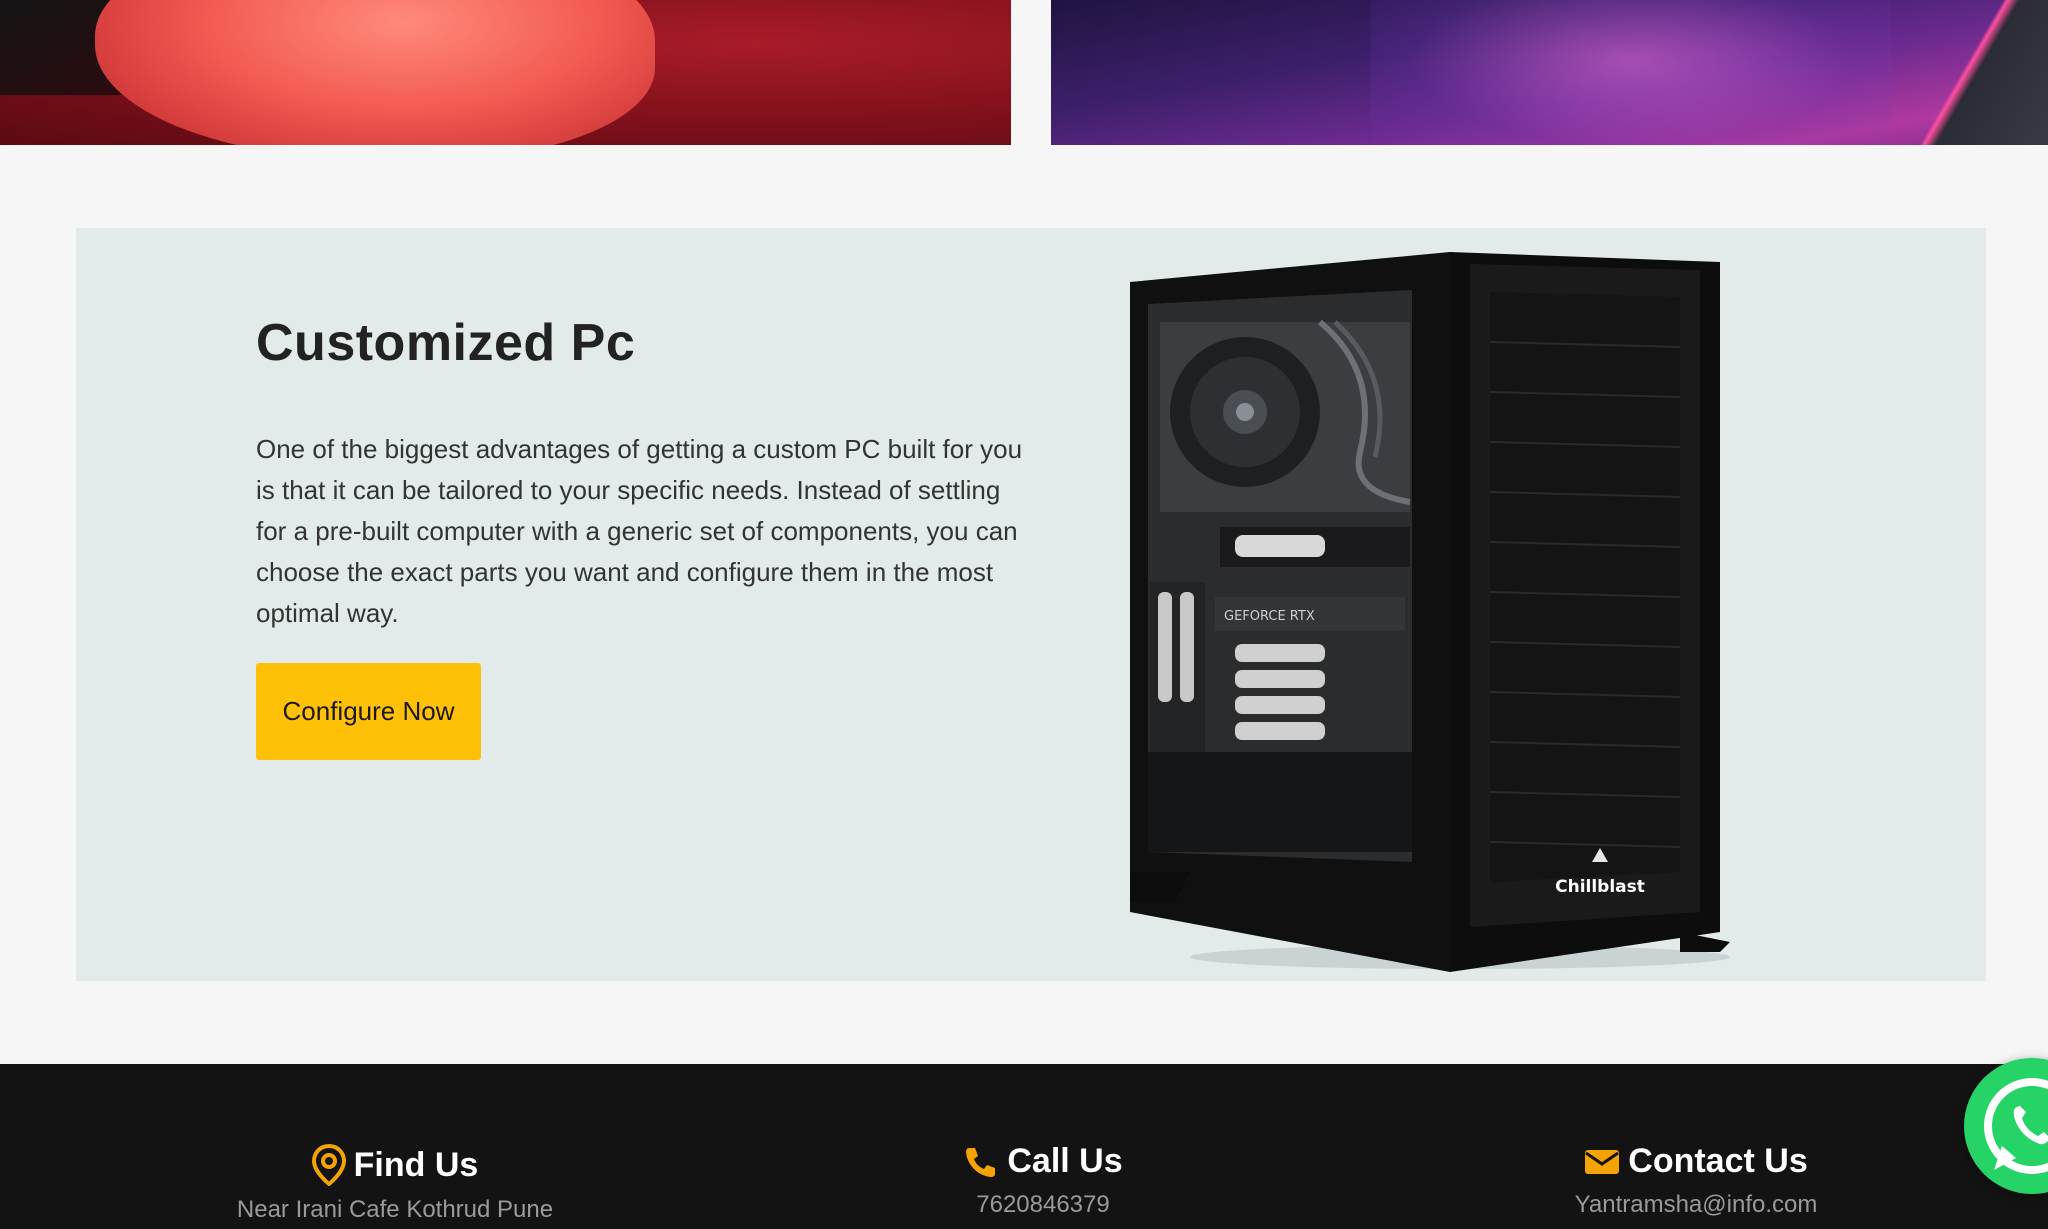  I want to click on case-brand-label: Chillblast, so click(1600, 887).